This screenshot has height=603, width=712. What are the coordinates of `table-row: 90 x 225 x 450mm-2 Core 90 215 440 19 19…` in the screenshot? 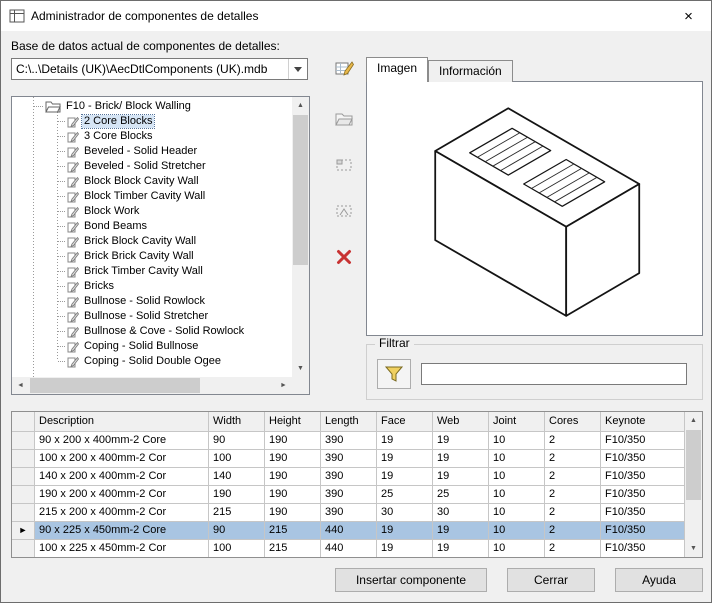 It's located at (348, 531).